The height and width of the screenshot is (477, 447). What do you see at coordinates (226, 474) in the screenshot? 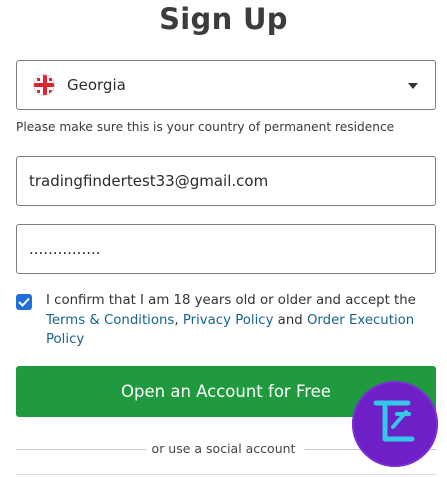
I see `divider-bottom` at bounding box center [226, 474].